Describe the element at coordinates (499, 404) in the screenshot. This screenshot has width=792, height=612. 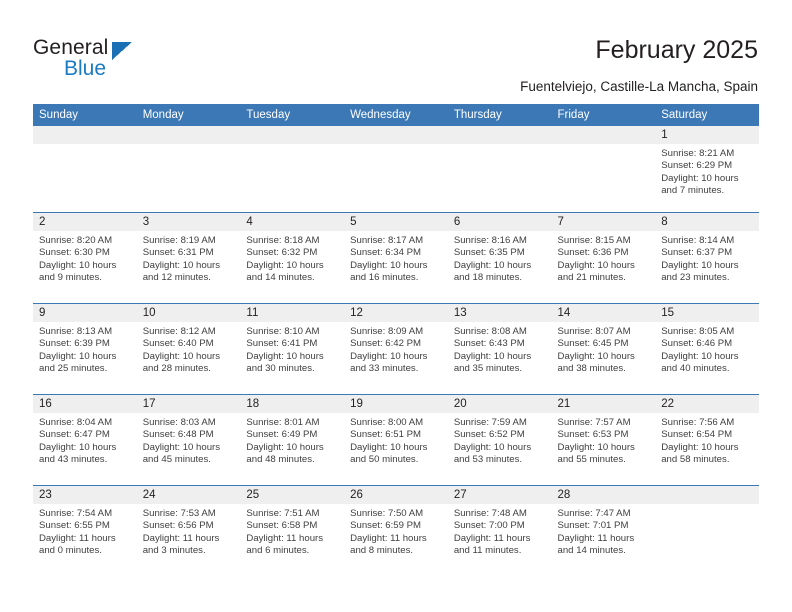
I see `day-number-band: 20` at that location.